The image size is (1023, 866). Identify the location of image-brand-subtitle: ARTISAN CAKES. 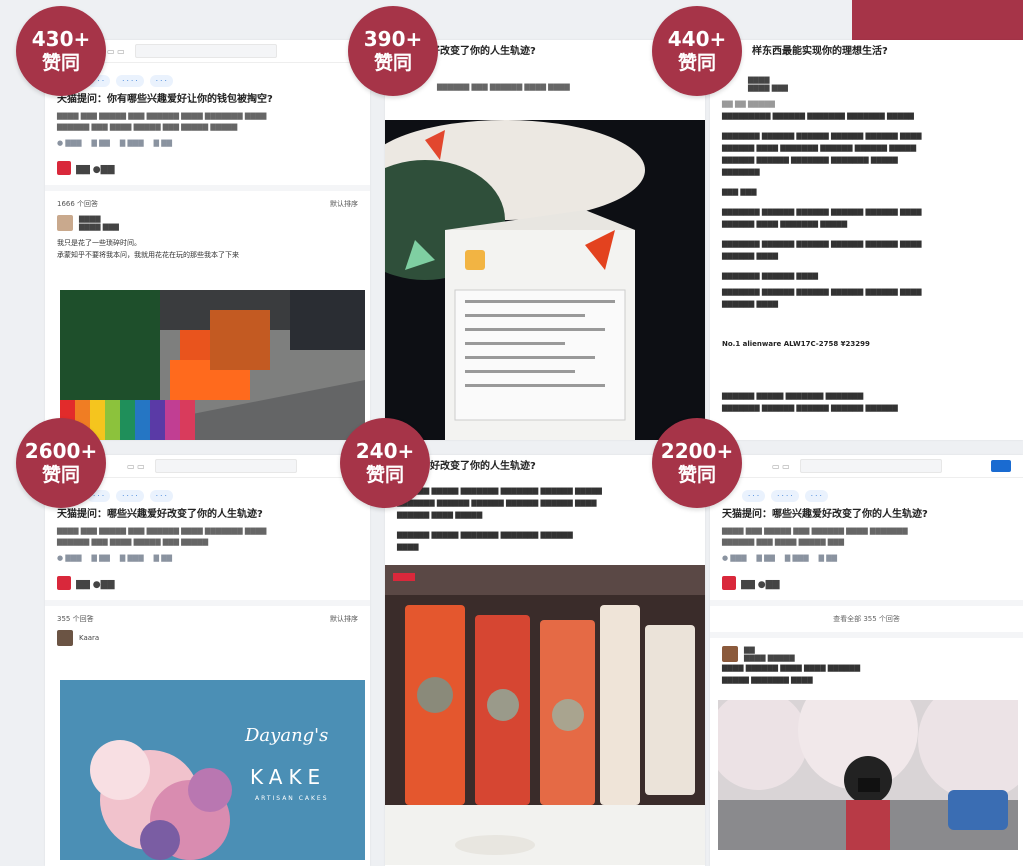
(292, 798).